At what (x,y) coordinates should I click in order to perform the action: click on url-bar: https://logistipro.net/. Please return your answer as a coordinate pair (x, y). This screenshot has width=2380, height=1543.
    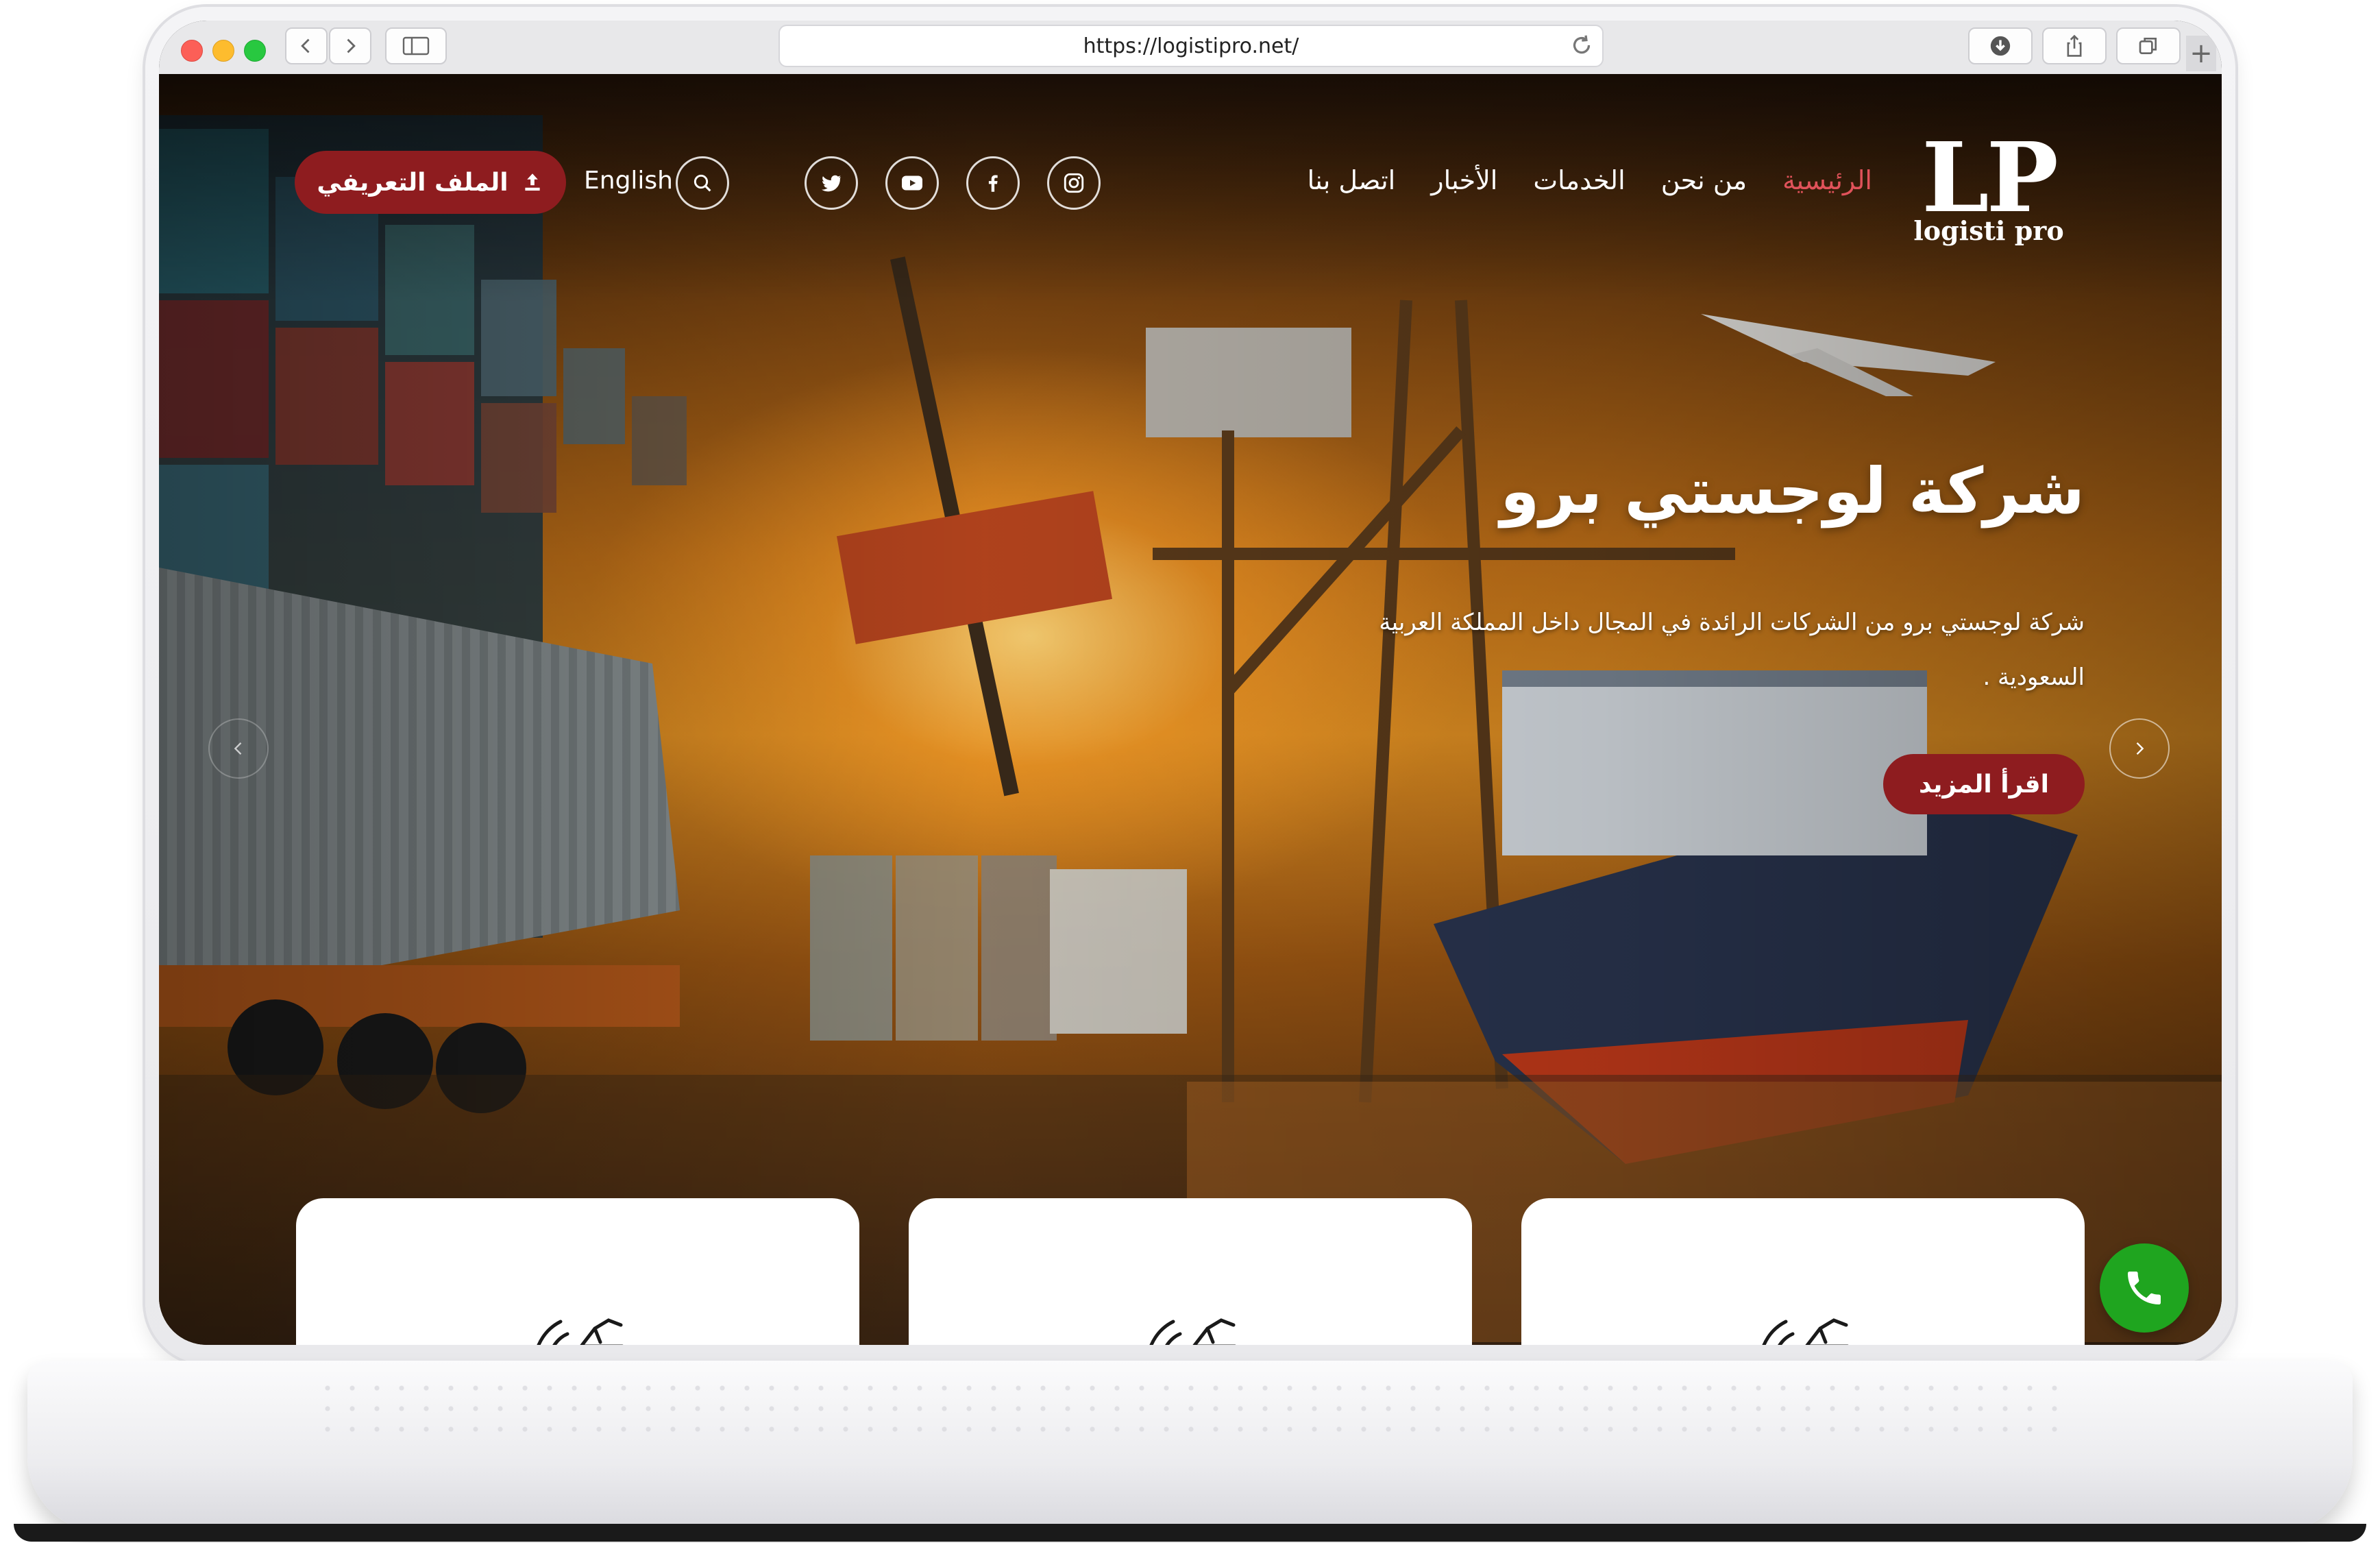
    Looking at the image, I should click on (1191, 46).